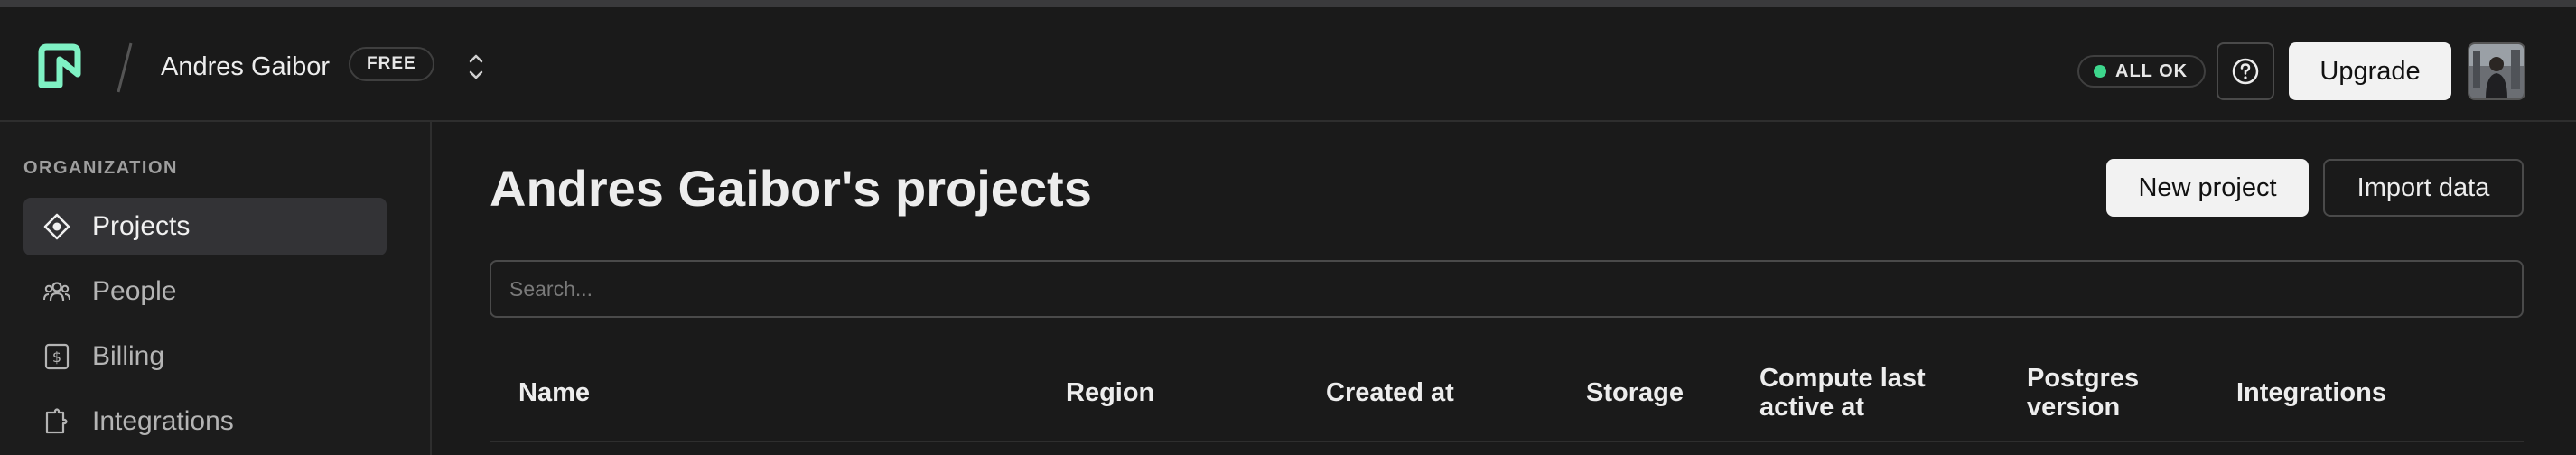  I want to click on sidebar-item-projects: Projects, so click(205, 226).